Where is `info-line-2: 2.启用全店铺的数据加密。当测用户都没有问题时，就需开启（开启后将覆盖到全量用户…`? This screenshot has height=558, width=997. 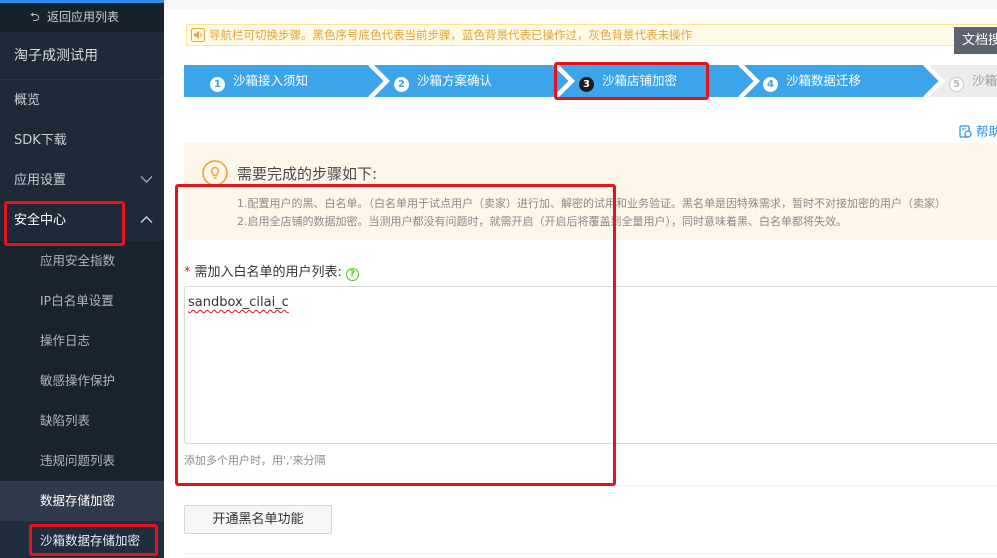
info-line-2: 2.启用全店铺的数据加密。当测用户都没有问题时，就需开启（开启后将覆盖到全量用户… is located at coordinates (542, 221).